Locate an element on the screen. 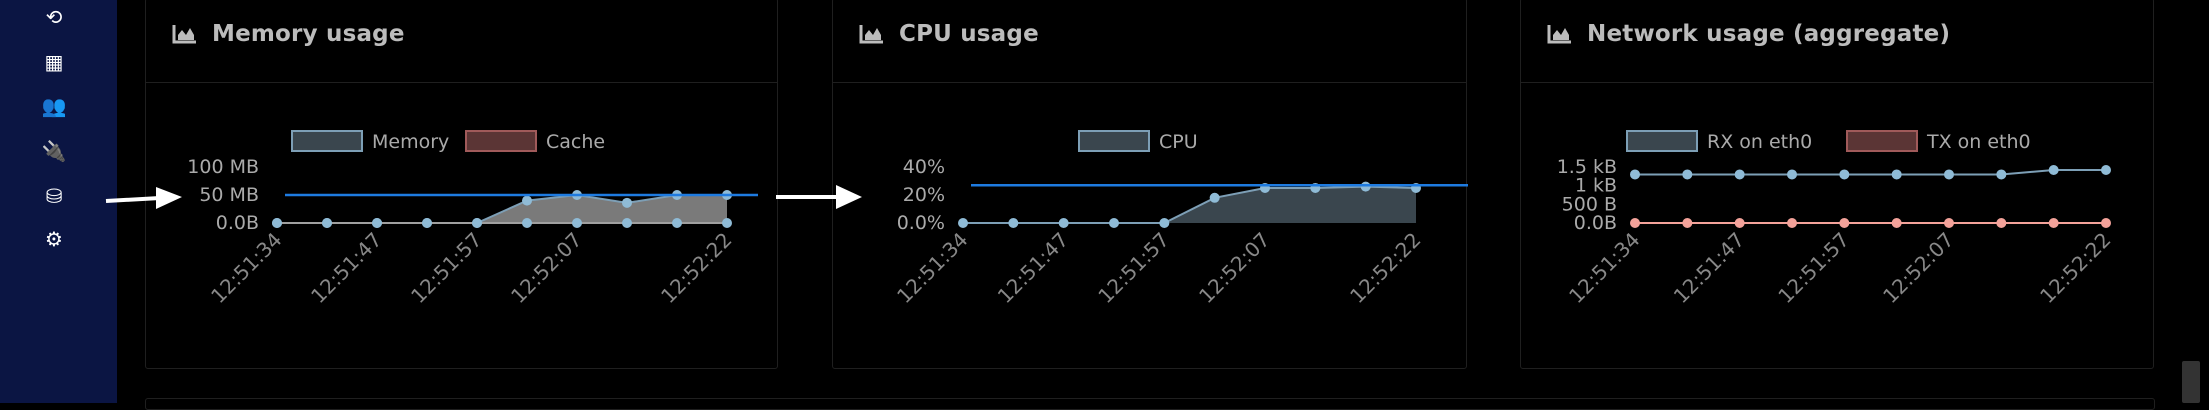 This screenshot has width=2209, height=410. next-panel-edge is located at coordinates (1150, 404).